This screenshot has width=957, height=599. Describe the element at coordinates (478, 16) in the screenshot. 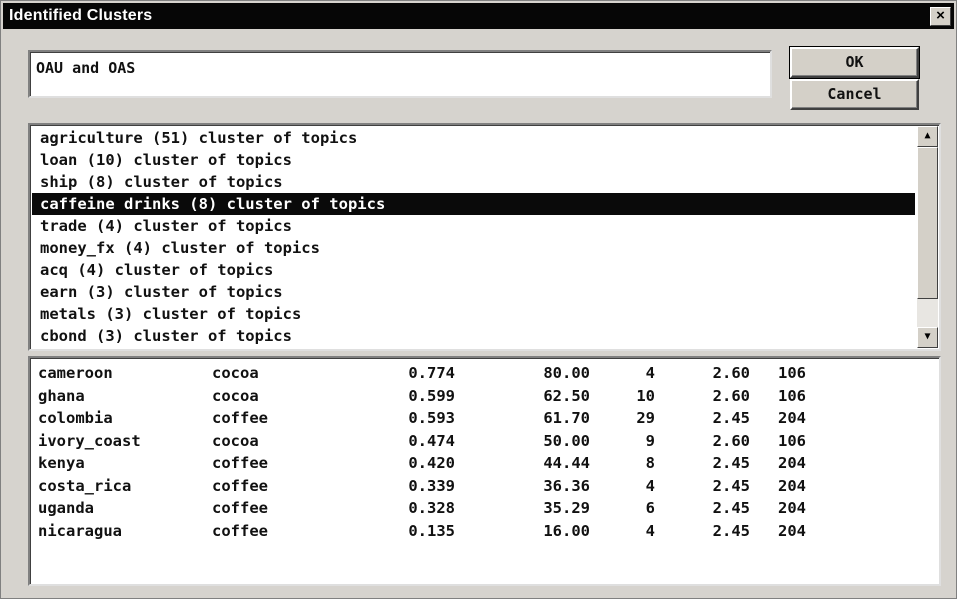

I see `title-bar: Identified Clusters ×` at that location.